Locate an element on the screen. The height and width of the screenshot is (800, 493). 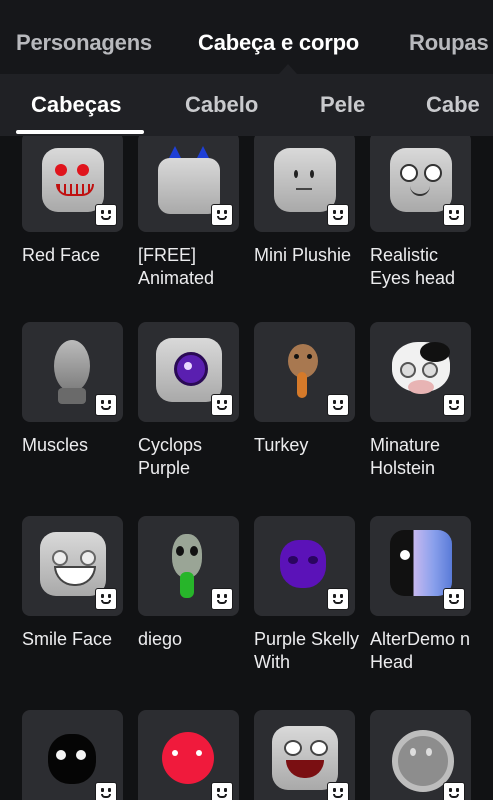
item-name: Purple Skelly With is located at coordinates (307, 650).